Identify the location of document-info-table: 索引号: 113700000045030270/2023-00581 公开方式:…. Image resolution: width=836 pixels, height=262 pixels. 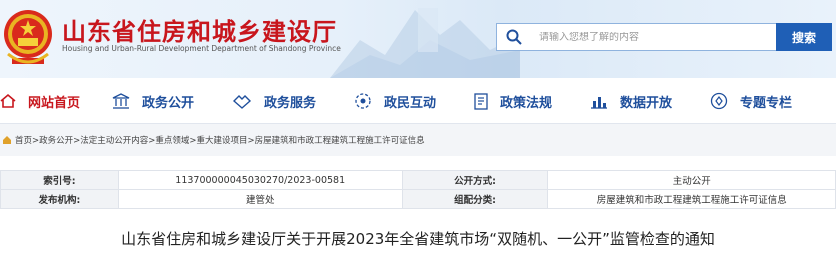
(418, 189).